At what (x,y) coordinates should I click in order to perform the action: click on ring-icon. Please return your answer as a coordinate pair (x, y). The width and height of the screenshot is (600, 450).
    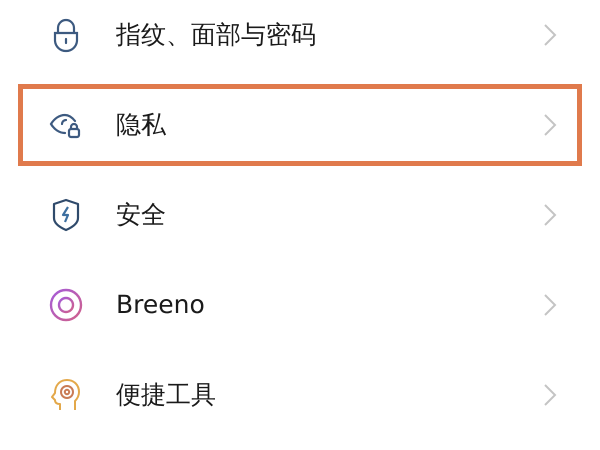
    Looking at the image, I should click on (66, 305).